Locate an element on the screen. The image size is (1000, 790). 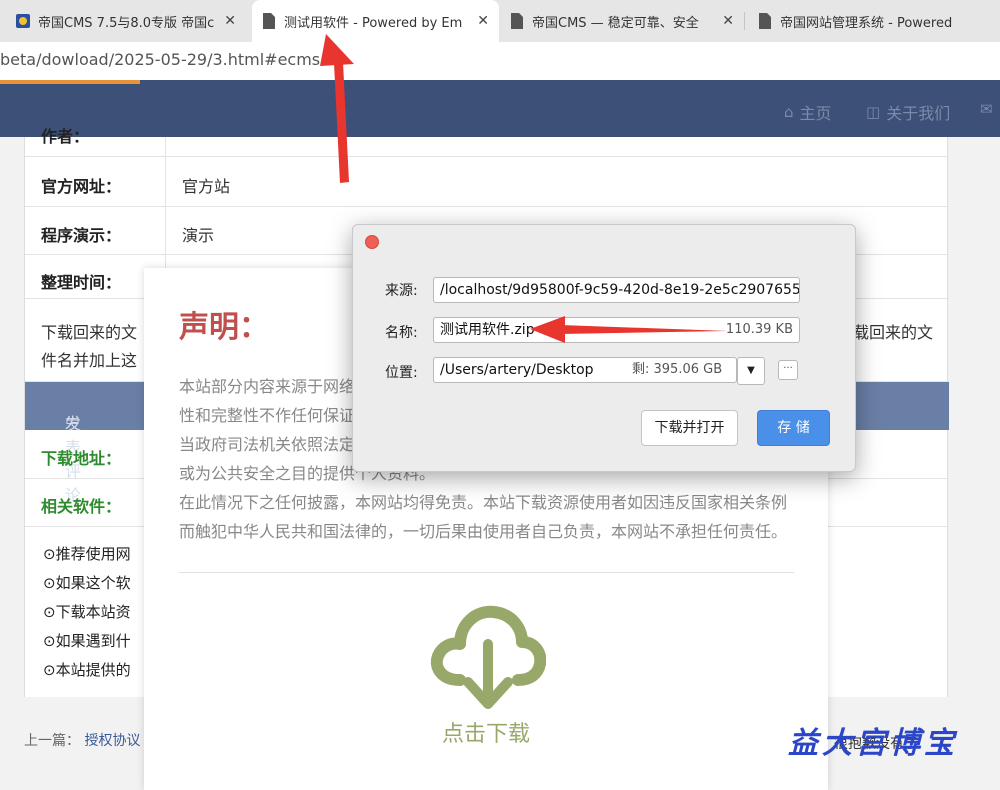
file-size: 110.39 KB is located at coordinates (759, 329).